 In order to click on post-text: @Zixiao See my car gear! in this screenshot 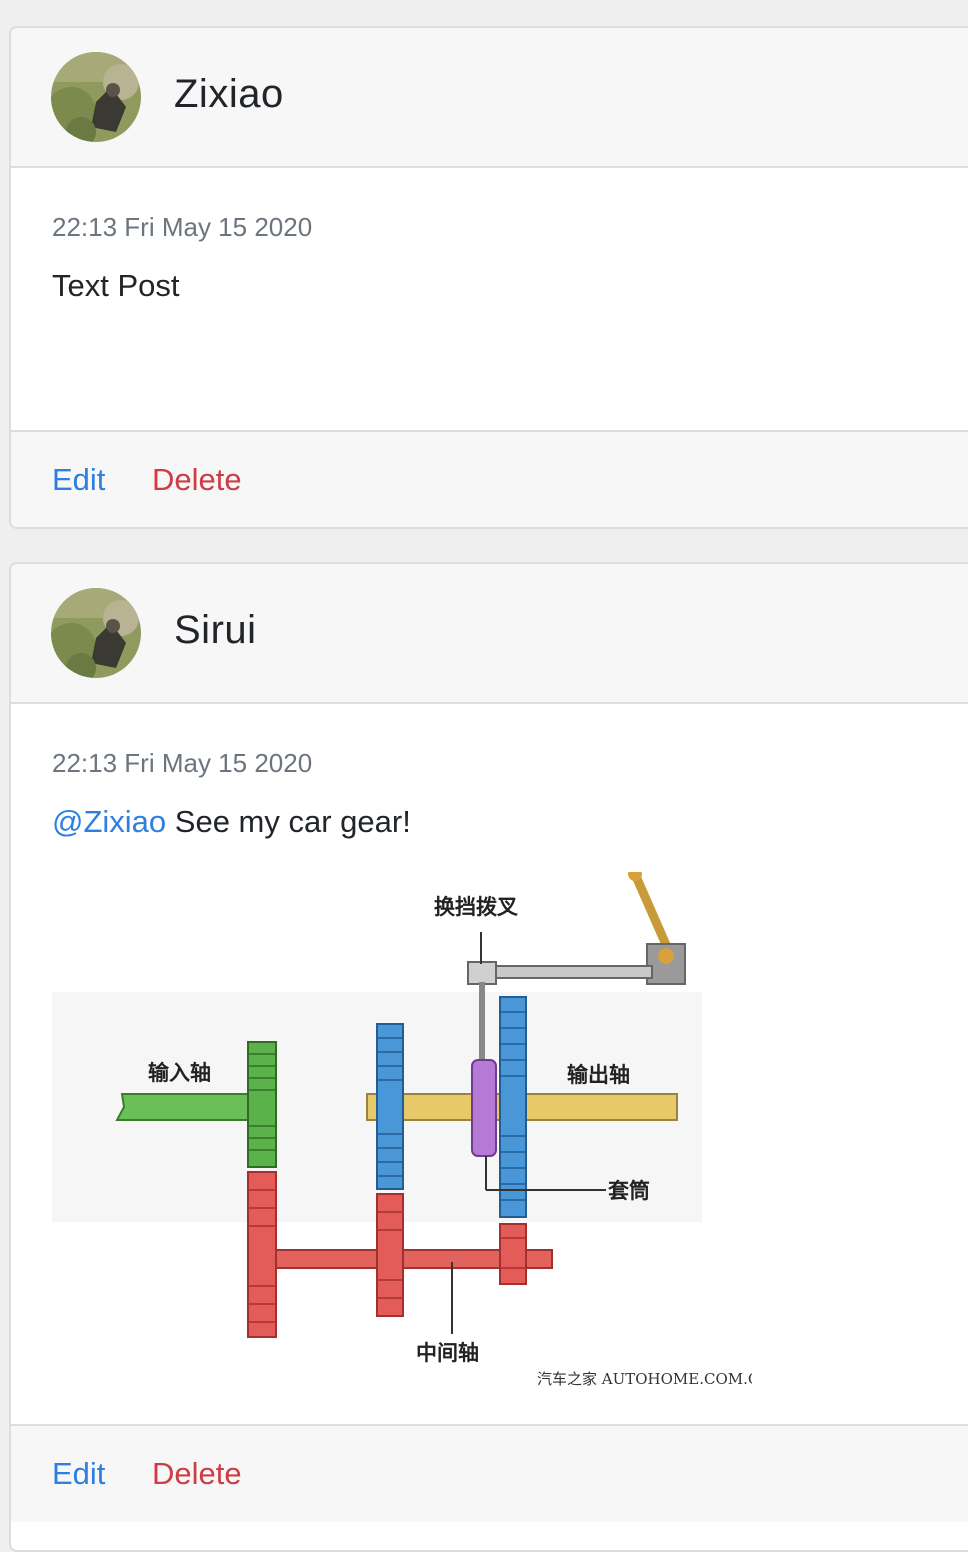, I will do `click(231, 822)`.